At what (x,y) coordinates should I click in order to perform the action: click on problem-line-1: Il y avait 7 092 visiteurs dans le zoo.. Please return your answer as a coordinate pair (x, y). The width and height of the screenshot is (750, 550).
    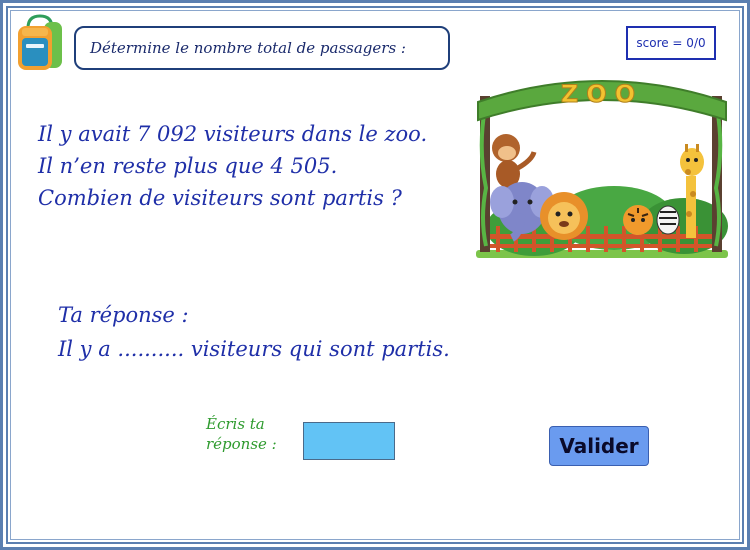
    Looking at the image, I should click on (233, 134).